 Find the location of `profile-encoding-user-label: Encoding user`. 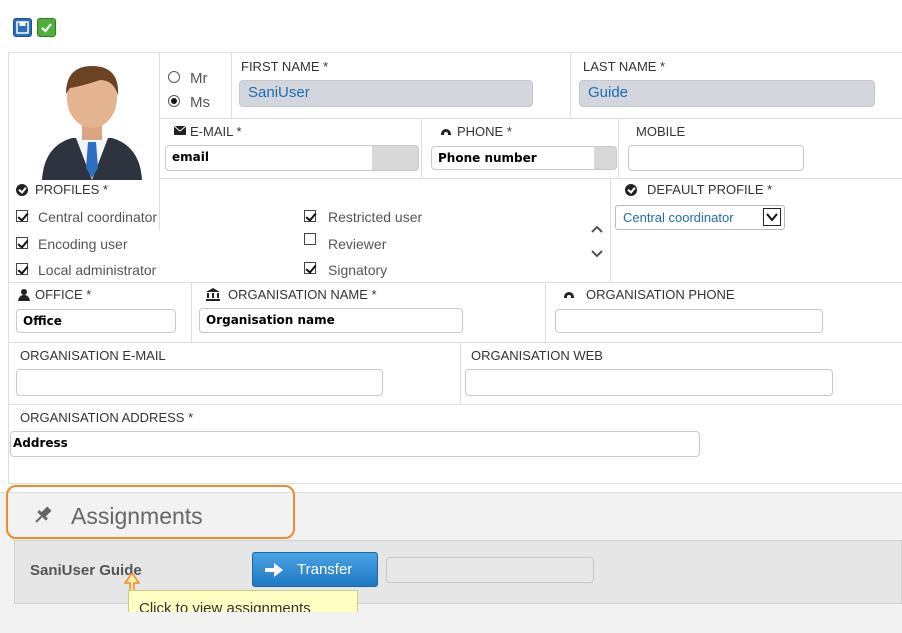

profile-encoding-user-label: Encoding user is located at coordinates (83, 244).